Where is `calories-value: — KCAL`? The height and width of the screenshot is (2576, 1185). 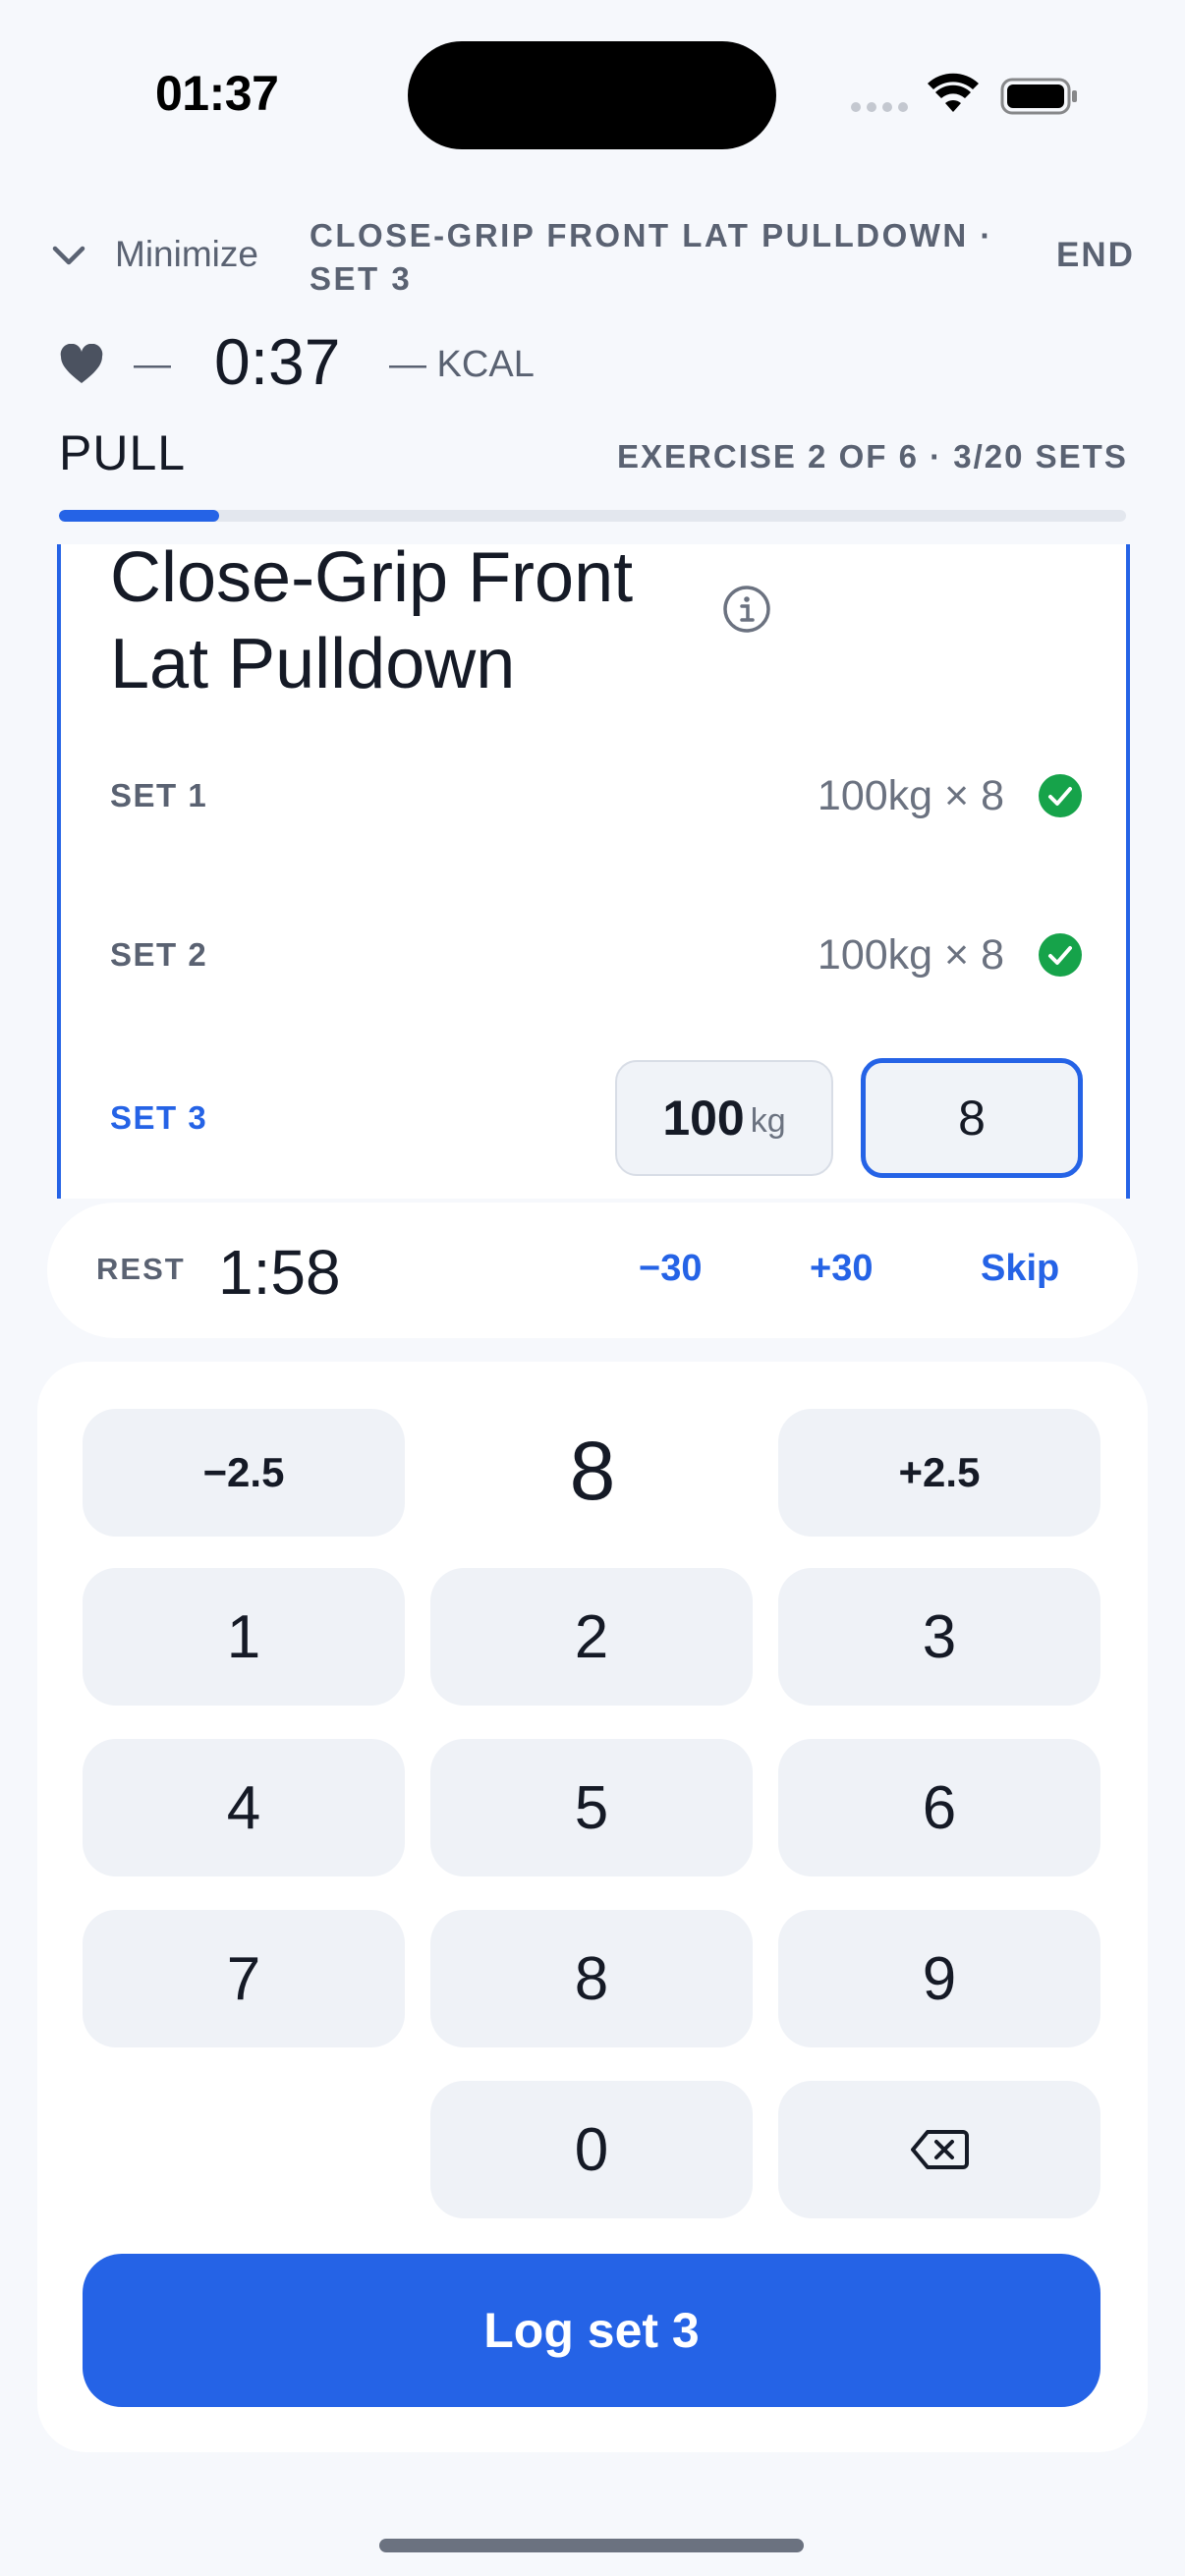 calories-value: — KCAL is located at coordinates (462, 364).